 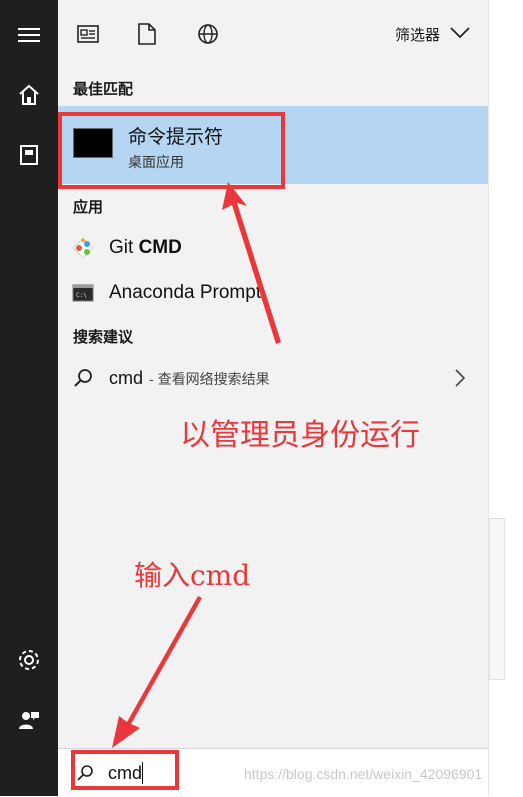 I want to click on arrow-to-search-box, so click(x=157, y=672).